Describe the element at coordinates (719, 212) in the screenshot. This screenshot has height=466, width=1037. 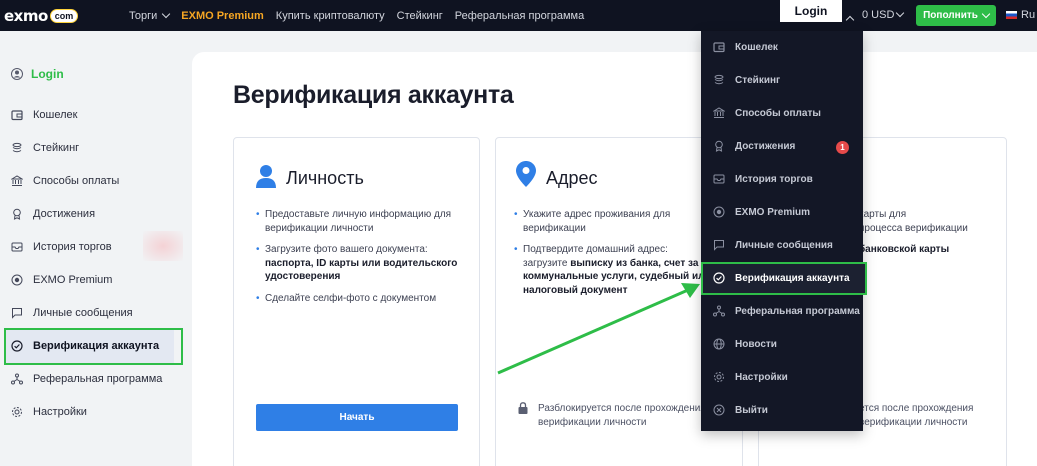
I see `premium-icon` at that location.